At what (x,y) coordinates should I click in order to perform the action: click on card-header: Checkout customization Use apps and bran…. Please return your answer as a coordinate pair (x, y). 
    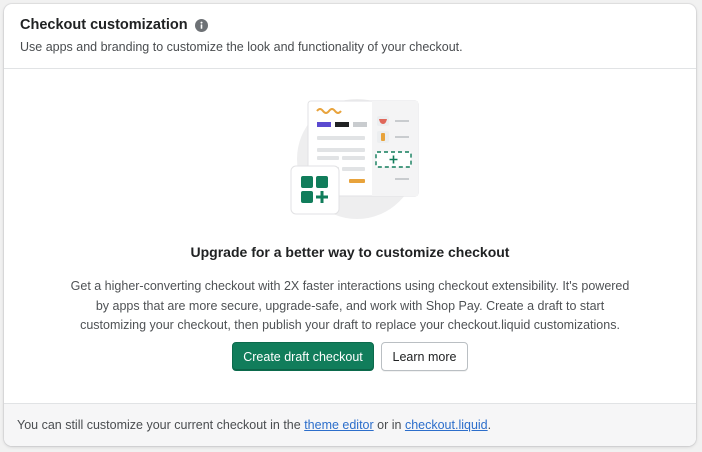
    Looking at the image, I should click on (350, 36).